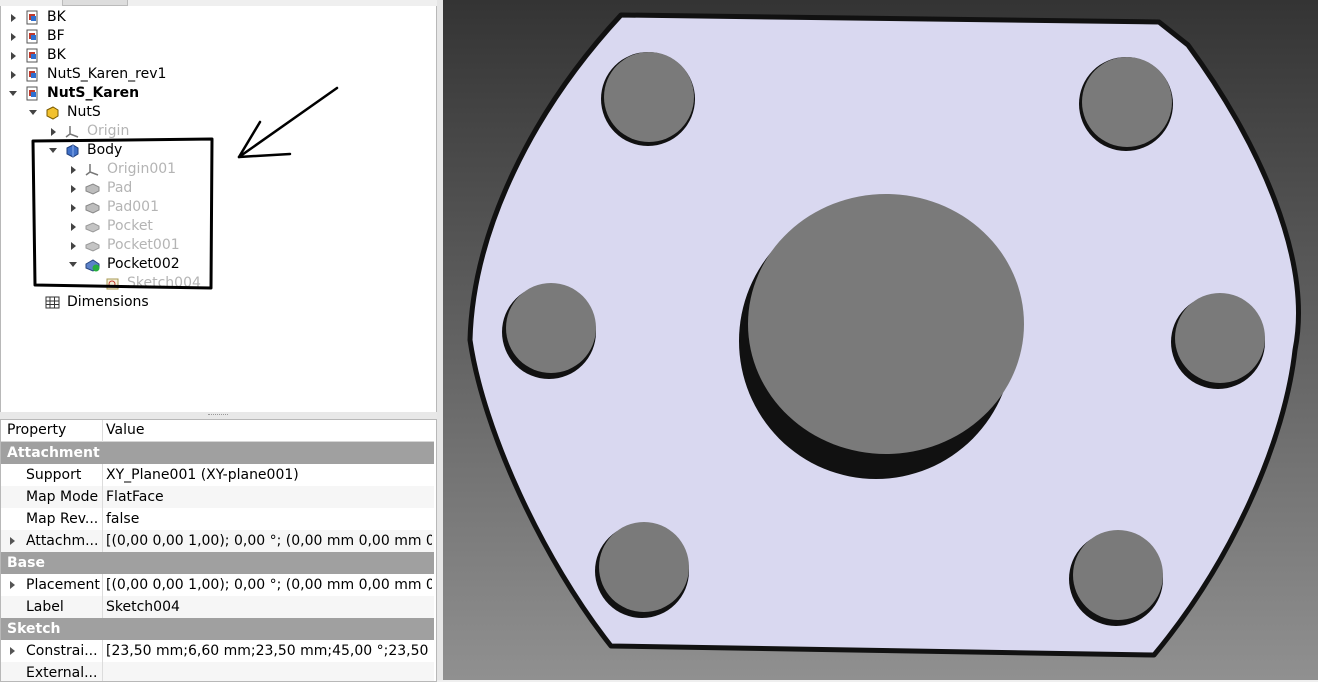 Image resolution: width=1318 pixels, height=682 pixels. I want to click on tree-item-label: Origin001, so click(142, 169).